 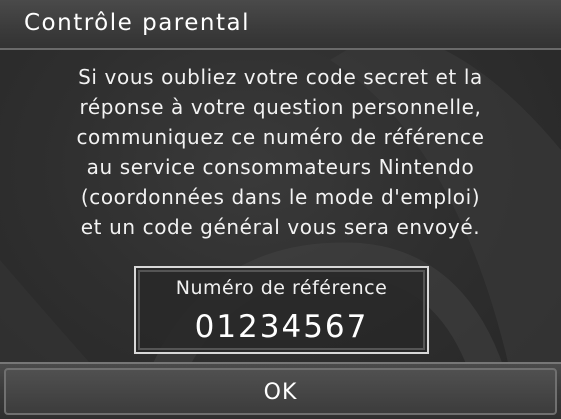 I want to click on message-line: communiquez ce numéro de référence, so click(x=280, y=137).